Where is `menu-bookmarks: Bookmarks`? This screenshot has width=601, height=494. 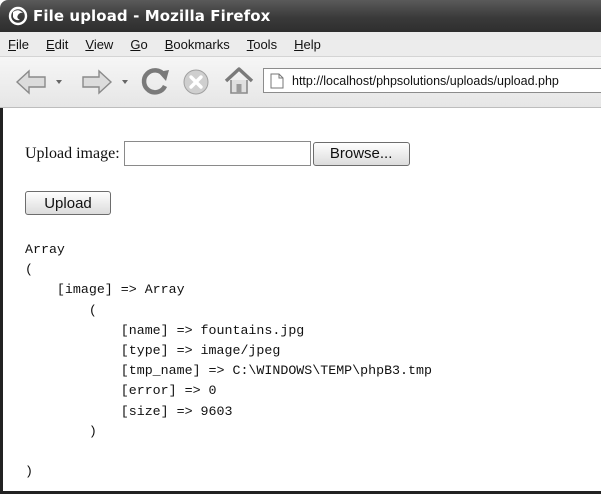 menu-bookmarks: Bookmarks is located at coordinates (197, 44).